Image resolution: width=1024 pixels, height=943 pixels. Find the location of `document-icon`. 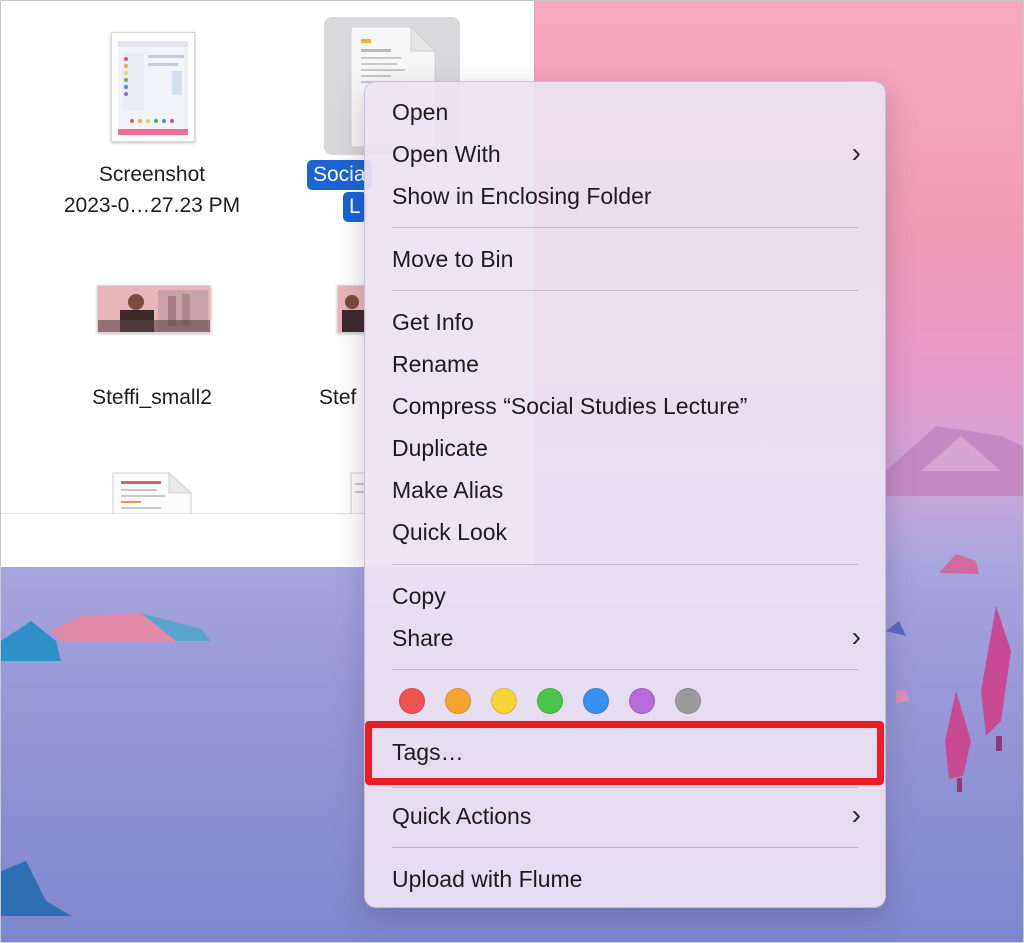

document-icon is located at coordinates (152, 493).